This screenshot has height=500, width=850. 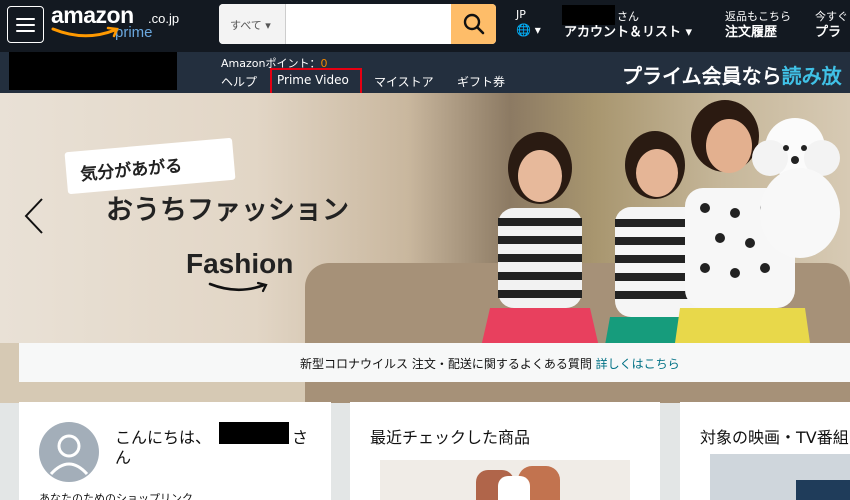 What do you see at coordinates (116, 496) in the screenshot?
I see `greeting-sub: あなたのためのショップリンク` at bounding box center [116, 496].